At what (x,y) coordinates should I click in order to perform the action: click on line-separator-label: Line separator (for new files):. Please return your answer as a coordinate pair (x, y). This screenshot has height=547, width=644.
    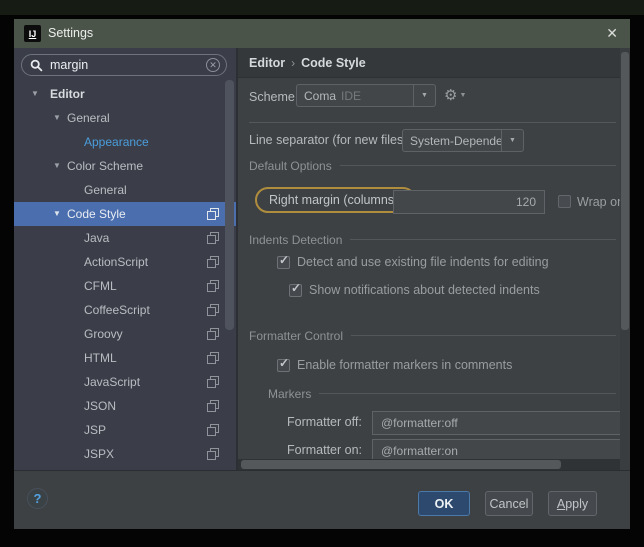
    Looking at the image, I should click on (330, 140).